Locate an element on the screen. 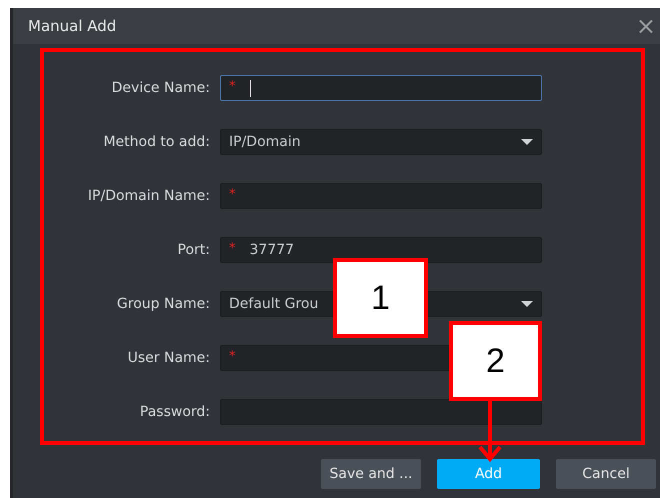 The image size is (660, 498). dropdown: IP/Domain is located at coordinates (381, 142).